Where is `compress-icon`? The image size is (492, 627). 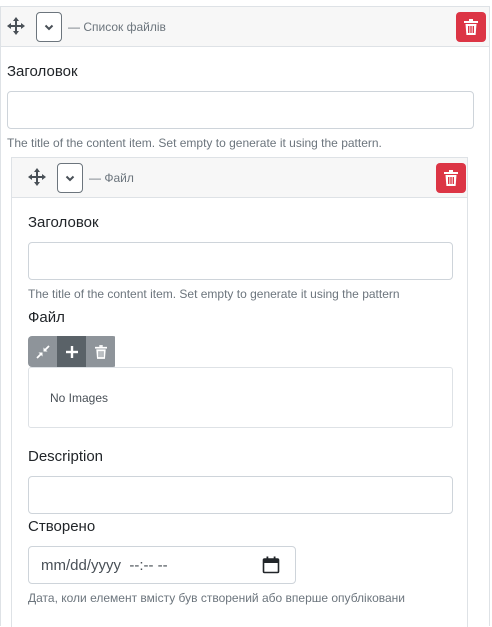
compress-icon is located at coordinates (42, 351).